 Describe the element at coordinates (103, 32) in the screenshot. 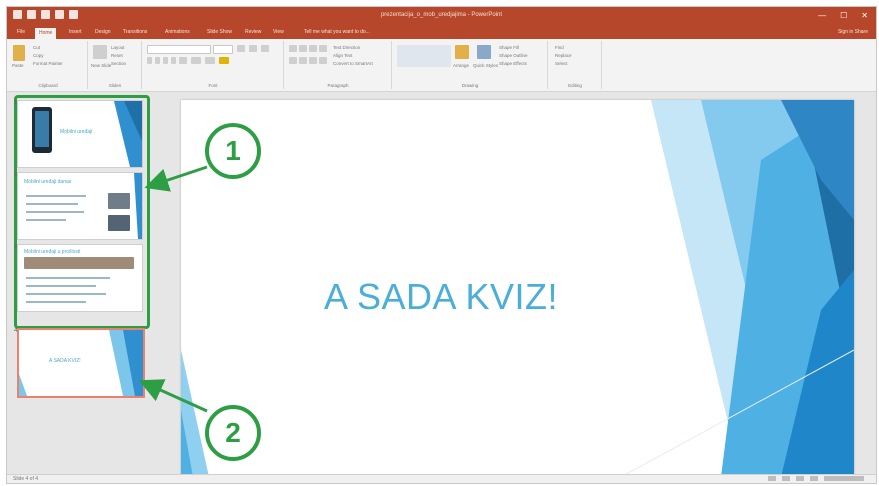

I see `tab-design: Design` at that location.